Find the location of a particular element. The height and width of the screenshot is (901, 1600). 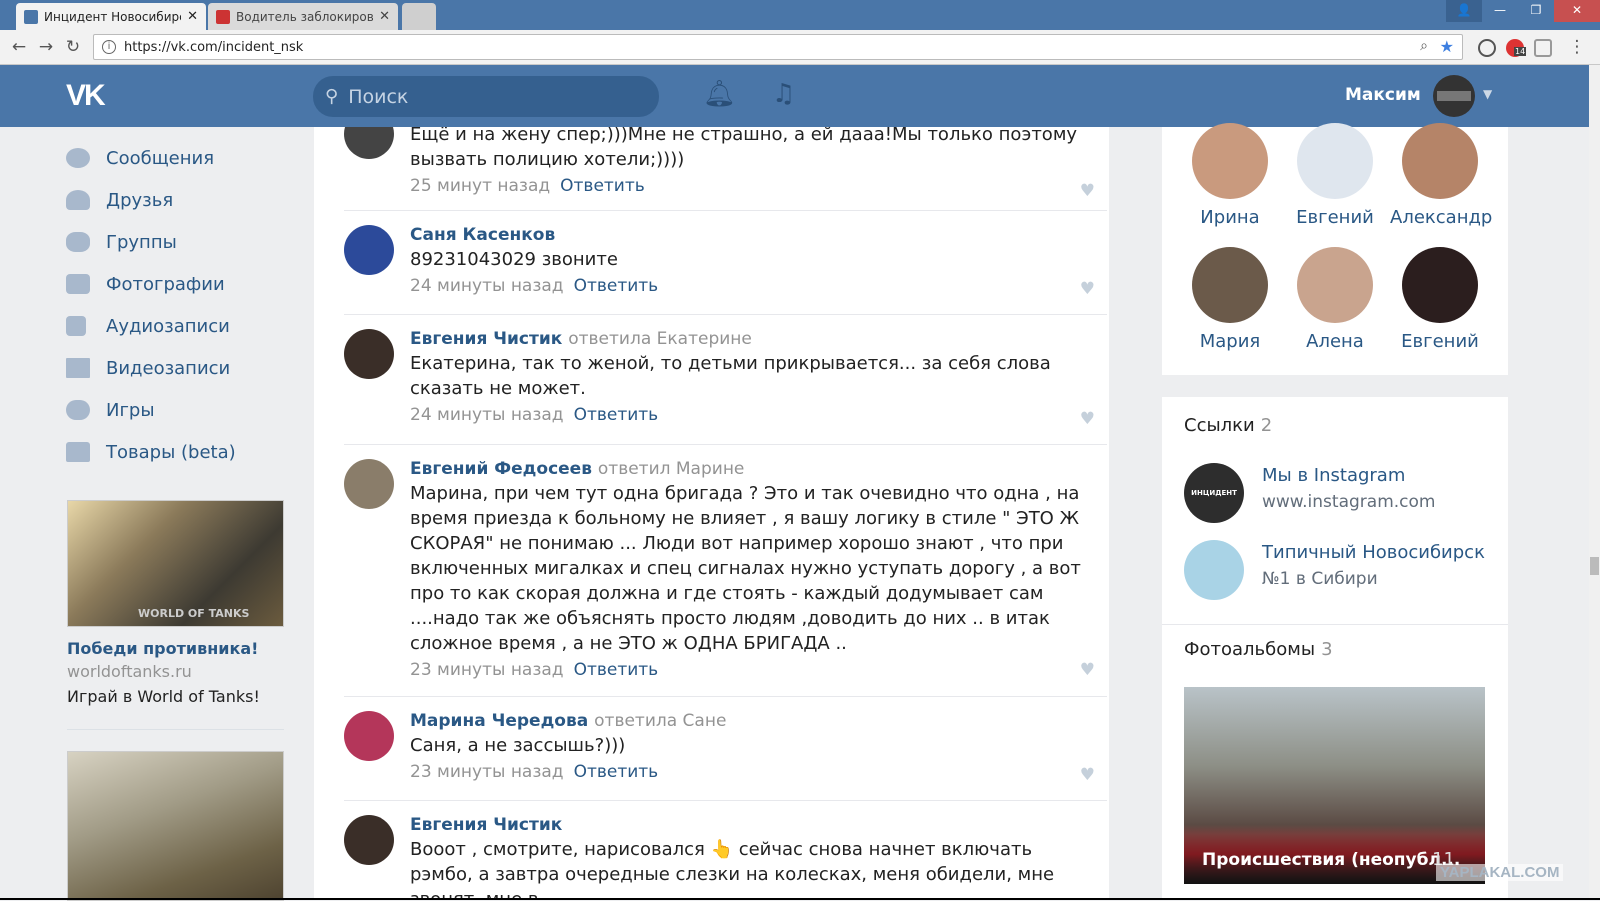

friend-item: Александр is located at coordinates (1441, 175).